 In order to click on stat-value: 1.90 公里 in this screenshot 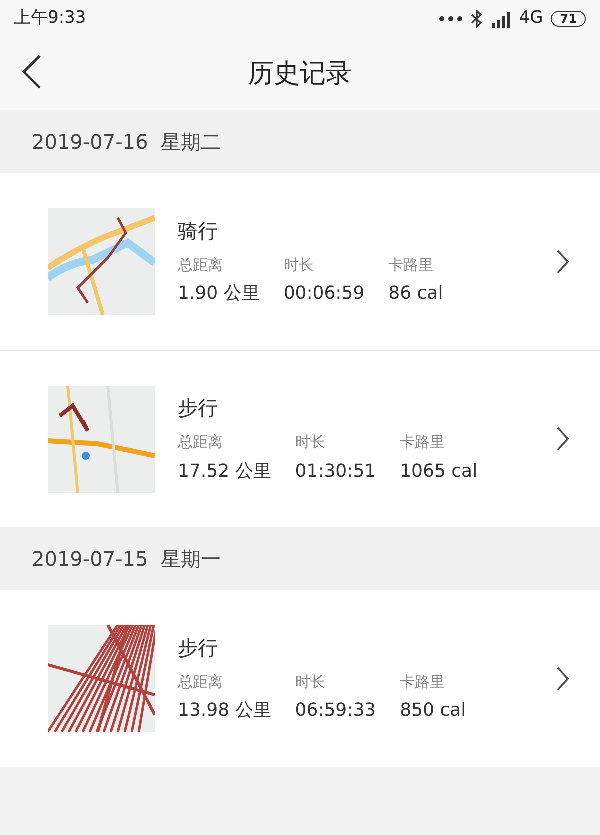, I will do `click(219, 294)`.